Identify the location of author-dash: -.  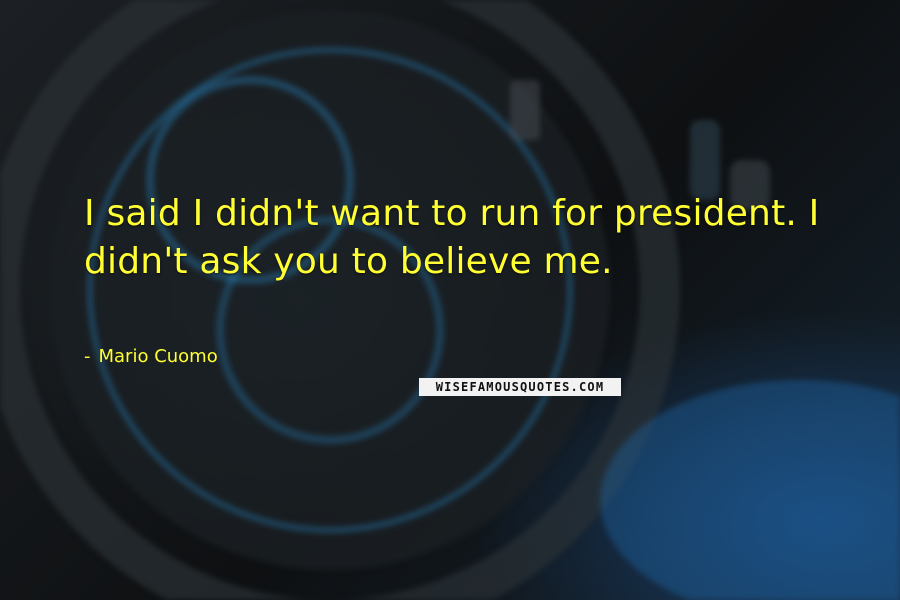
(87, 356).